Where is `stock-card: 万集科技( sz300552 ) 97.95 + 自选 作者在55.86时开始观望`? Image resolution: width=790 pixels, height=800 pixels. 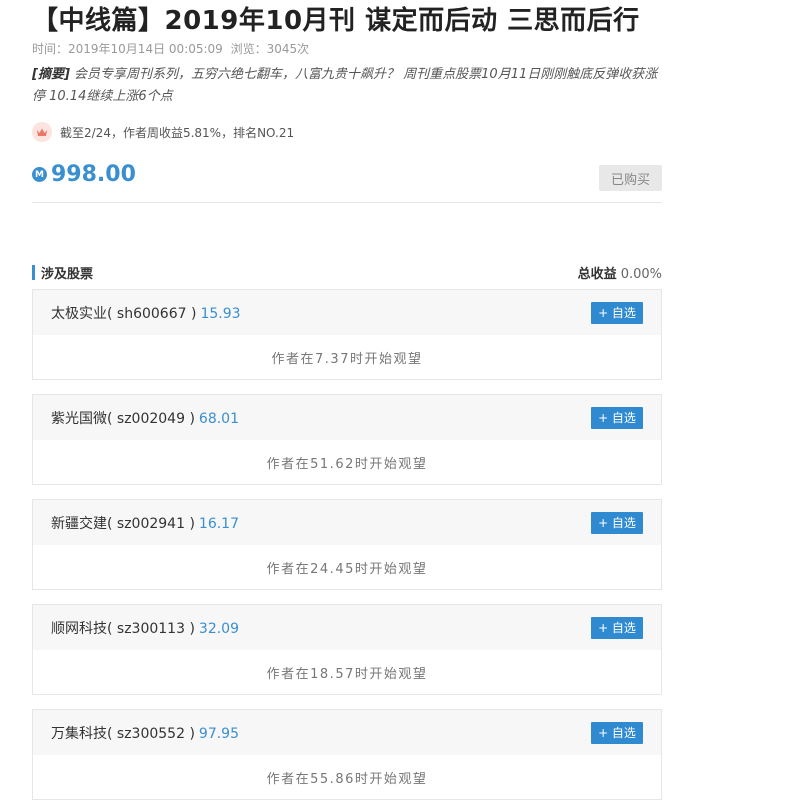 stock-card: 万集科技( sz300552 ) 97.95 + 自选 作者在55.86时开始观望 is located at coordinates (347, 754).